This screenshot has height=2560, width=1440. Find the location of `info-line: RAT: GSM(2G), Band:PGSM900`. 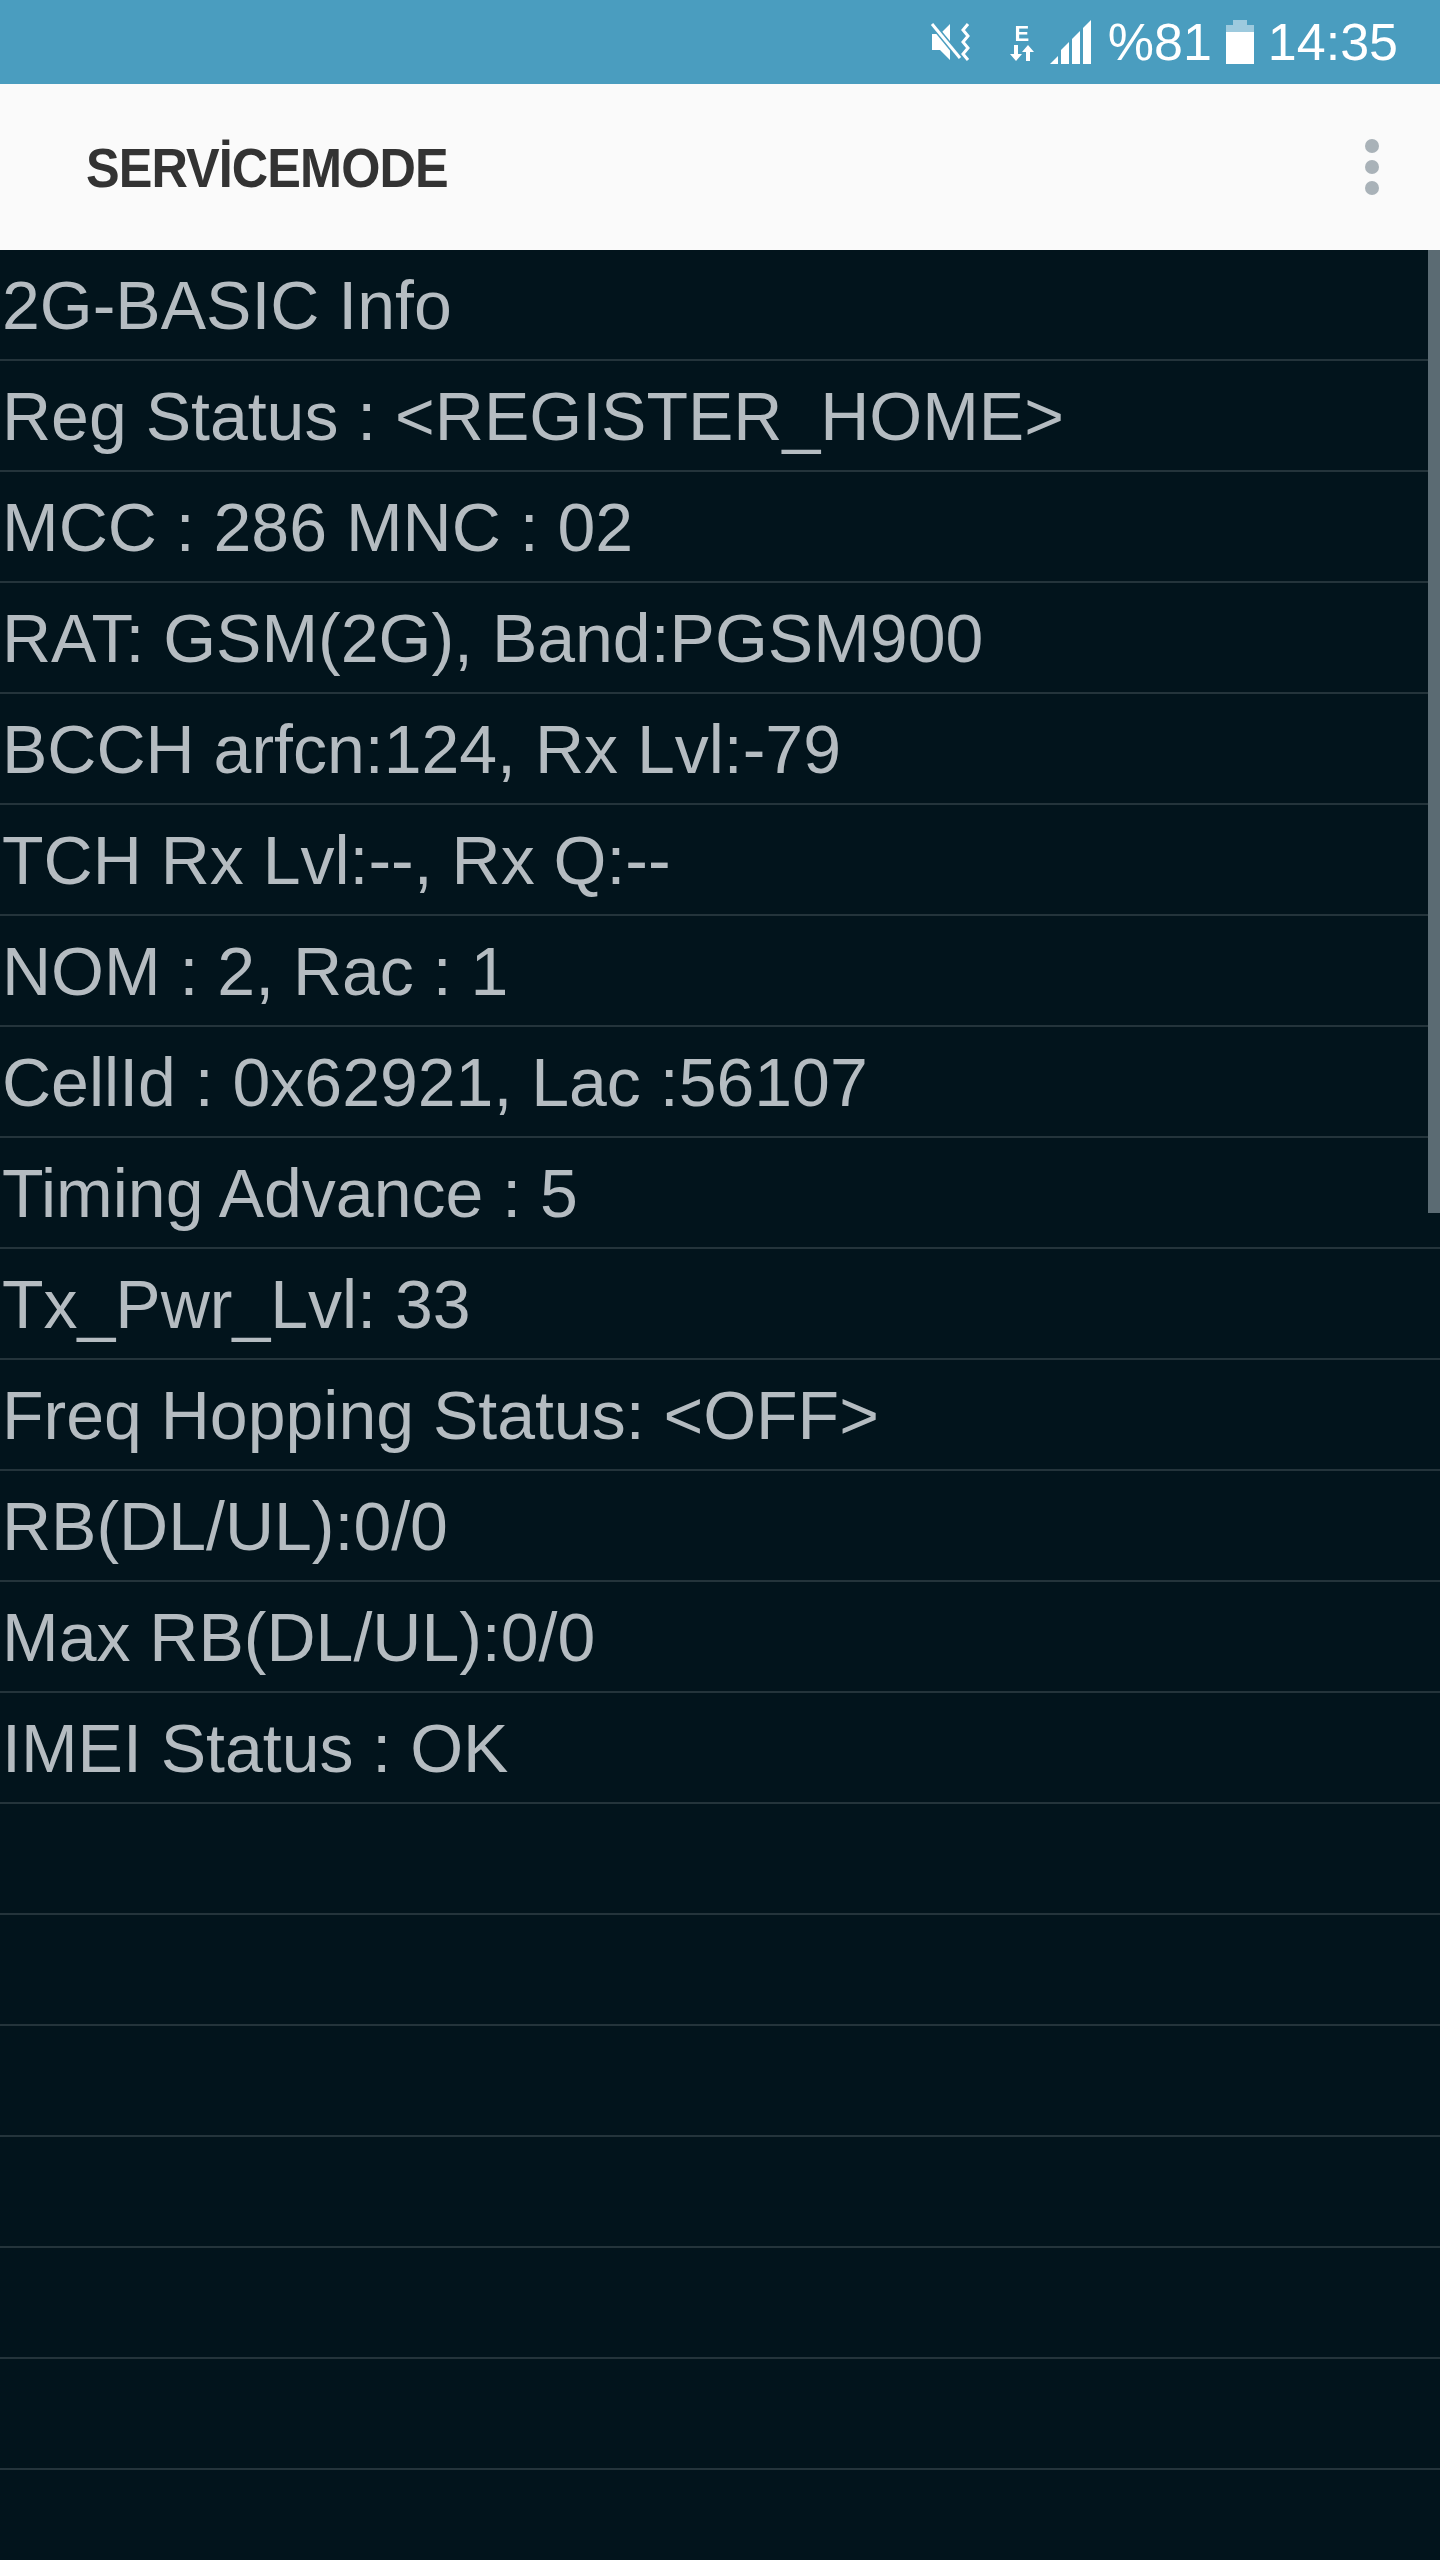

info-line: RAT: GSM(2G), Band:PGSM900 is located at coordinates (492, 637).